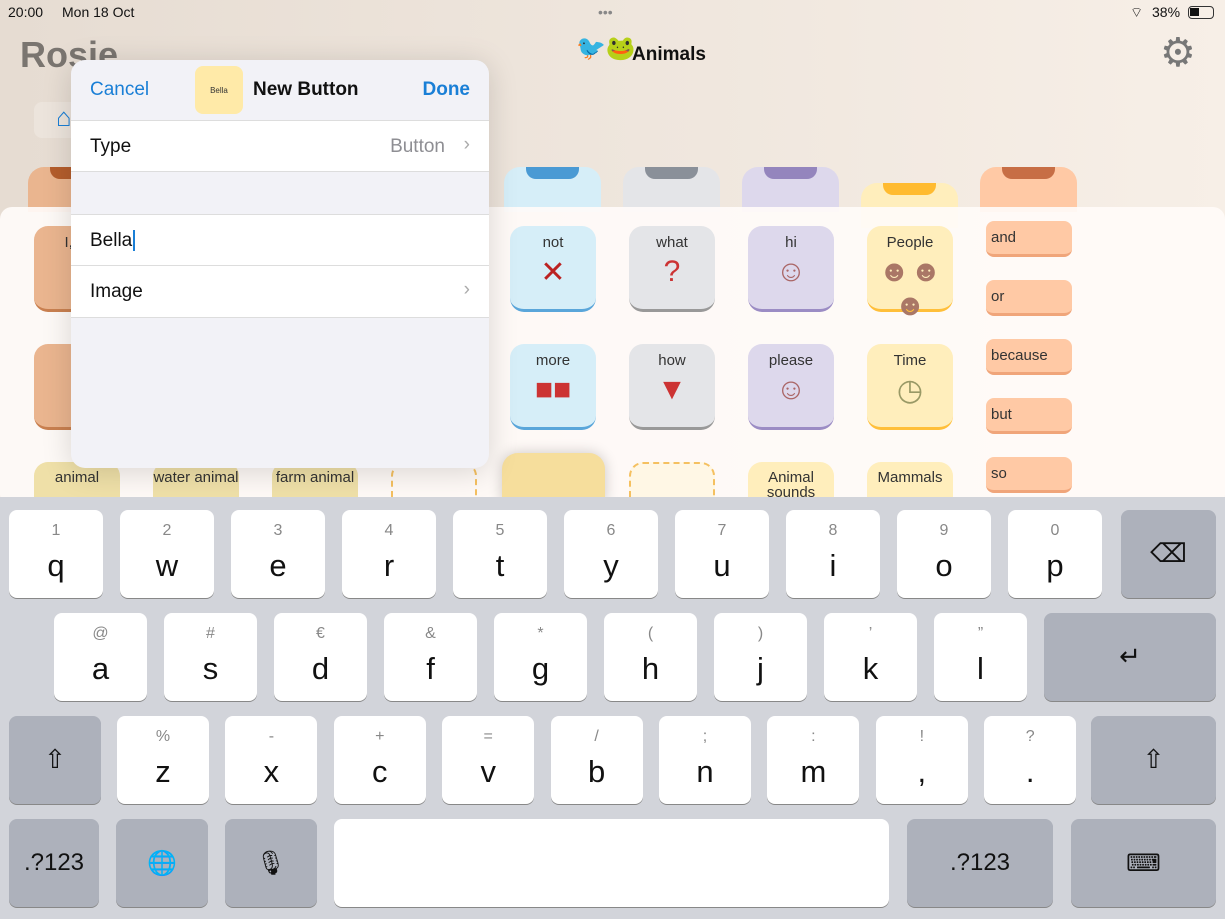  Describe the element at coordinates (705, 736) in the screenshot. I see `key-secondary: ;` at that location.